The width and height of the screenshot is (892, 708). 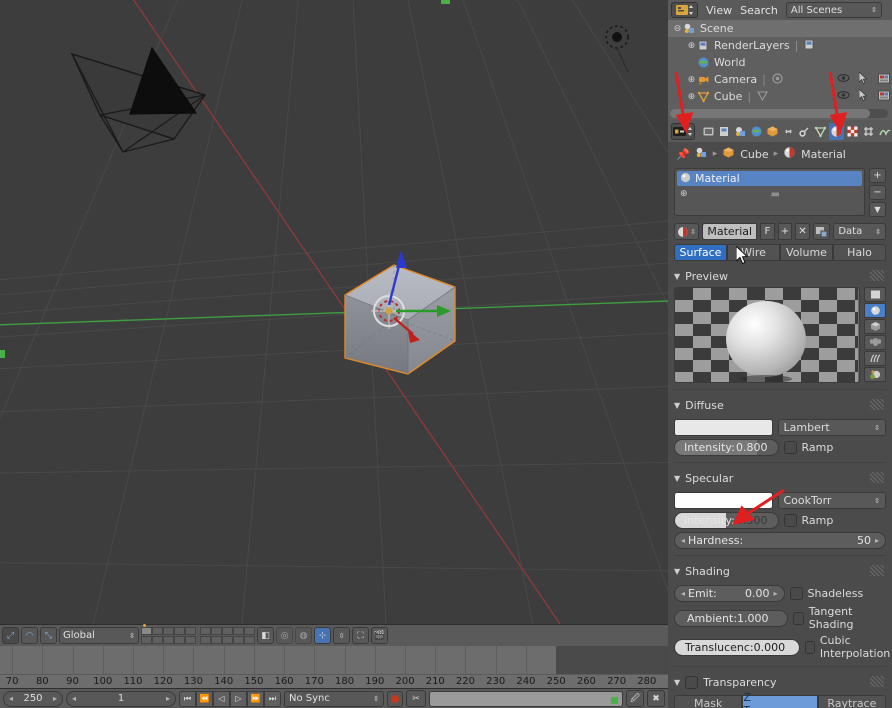 I want to click on outliner-row-cube: ⊕ Cube |, so click(x=780, y=96).